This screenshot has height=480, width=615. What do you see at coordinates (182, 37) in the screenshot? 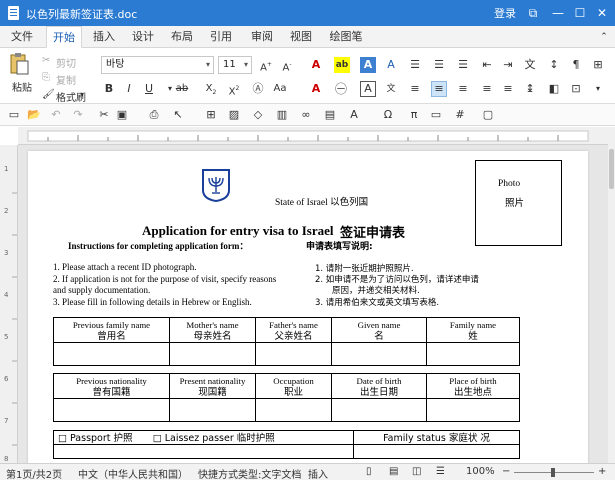
I see `tab-layout: 布局` at bounding box center [182, 37].